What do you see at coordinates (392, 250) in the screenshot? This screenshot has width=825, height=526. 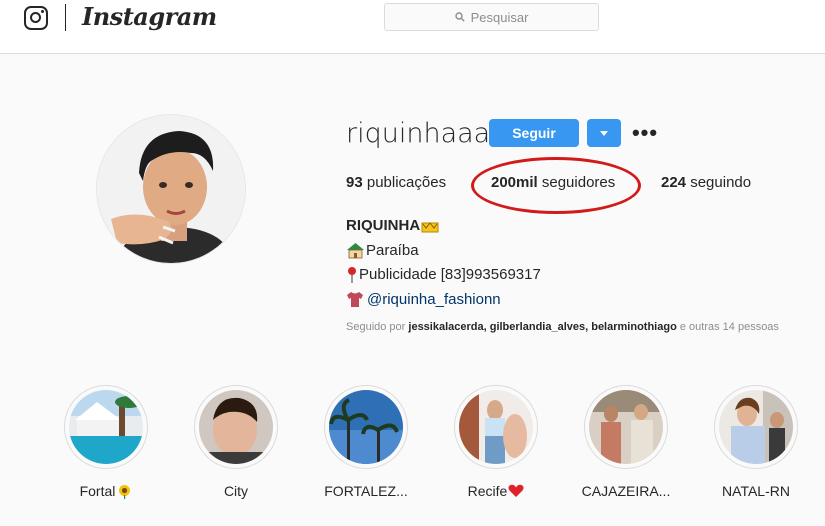 I see `bio-location: Paraíba` at bounding box center [392, 250].